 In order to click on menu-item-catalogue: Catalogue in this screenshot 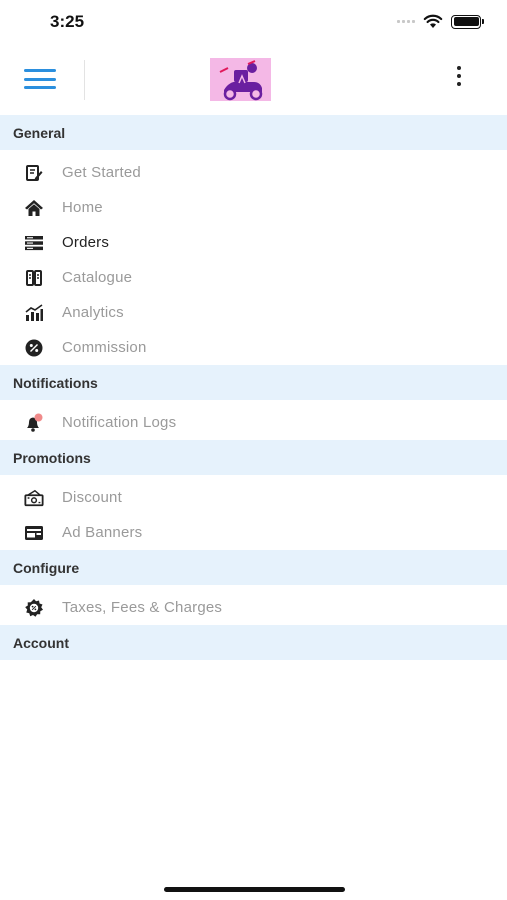, I will do `click(253, 277)`.